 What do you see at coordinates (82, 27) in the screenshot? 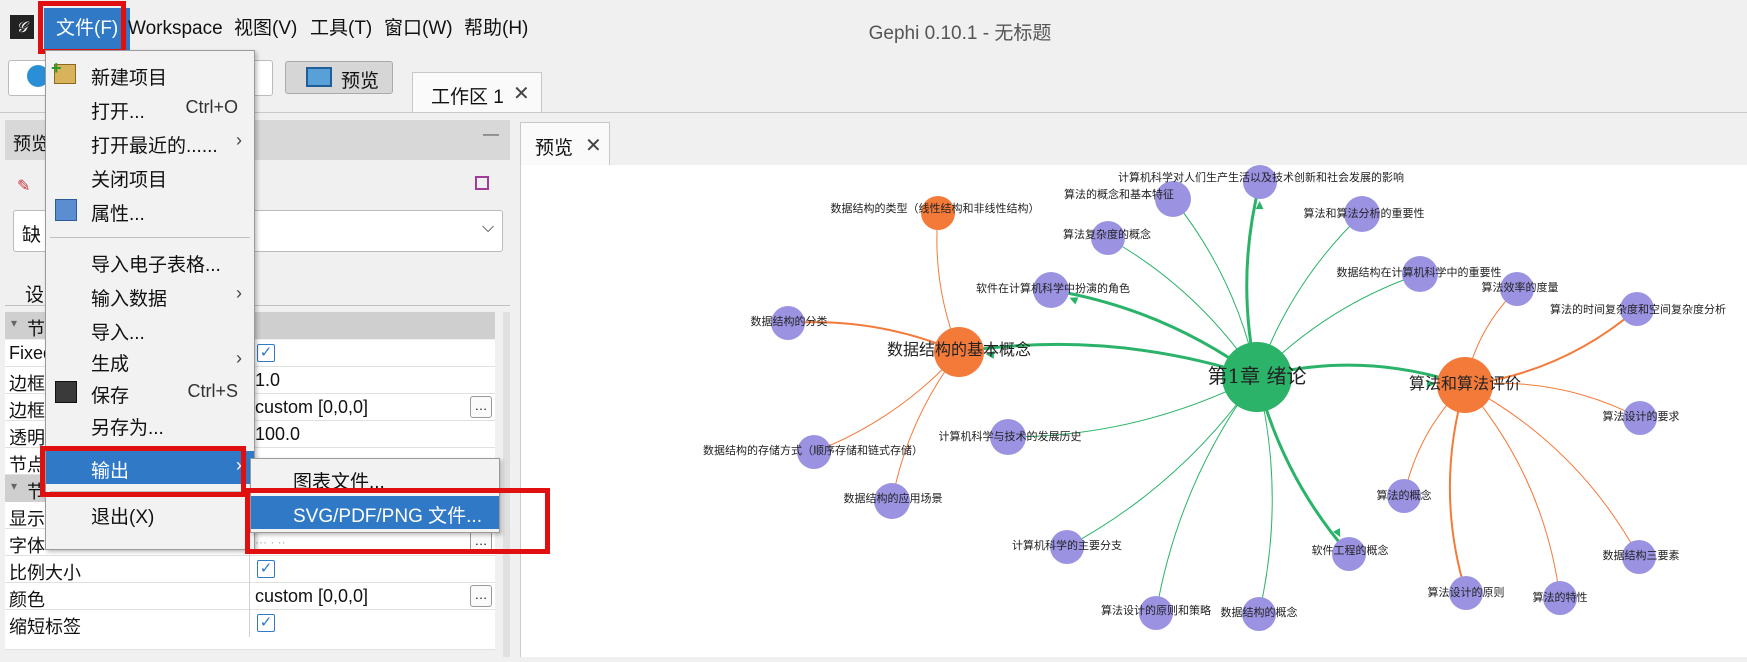
I see `highlight-box-file-menu` at bounding box center [82, 27].